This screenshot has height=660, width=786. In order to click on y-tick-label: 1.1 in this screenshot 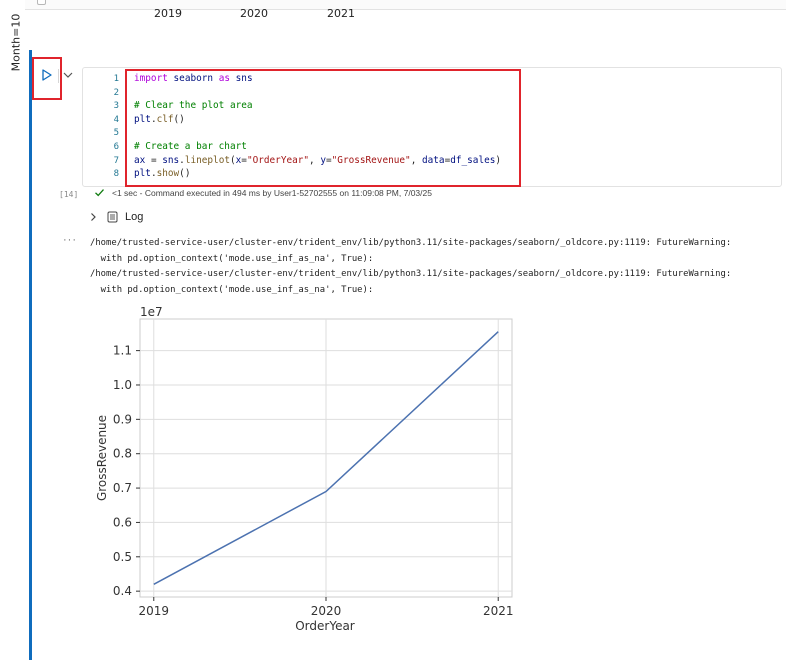, I will do `click(122, 351)`.